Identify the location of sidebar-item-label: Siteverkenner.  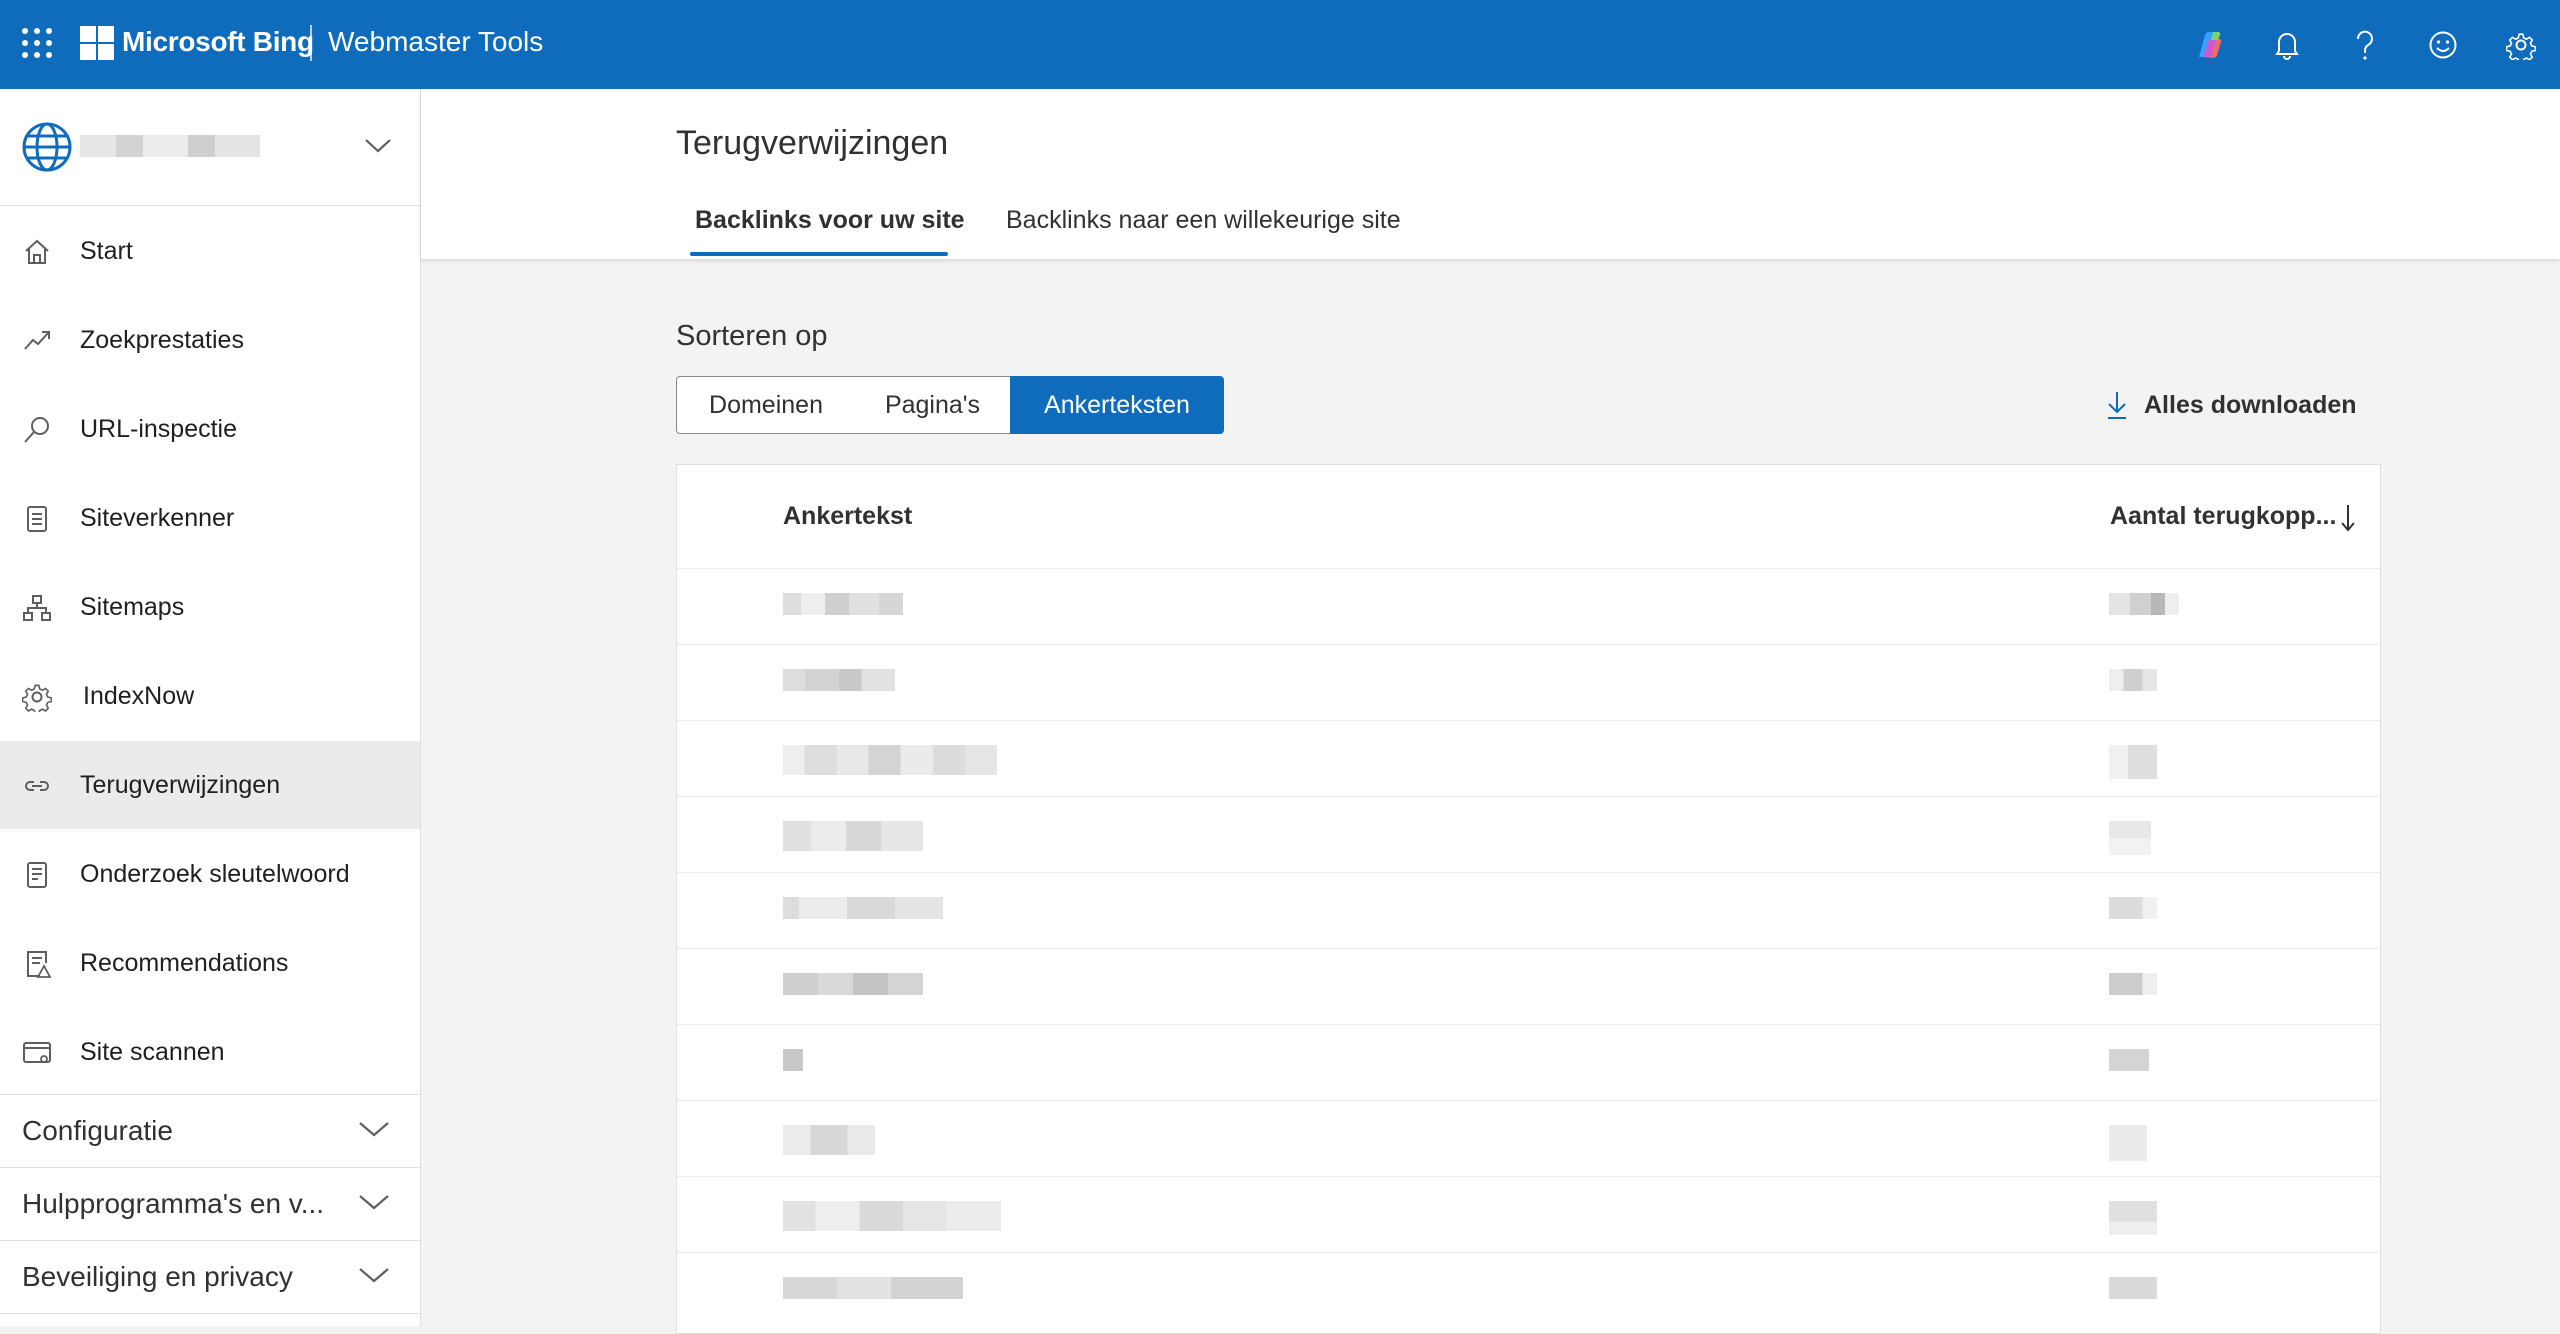
(157, 517).